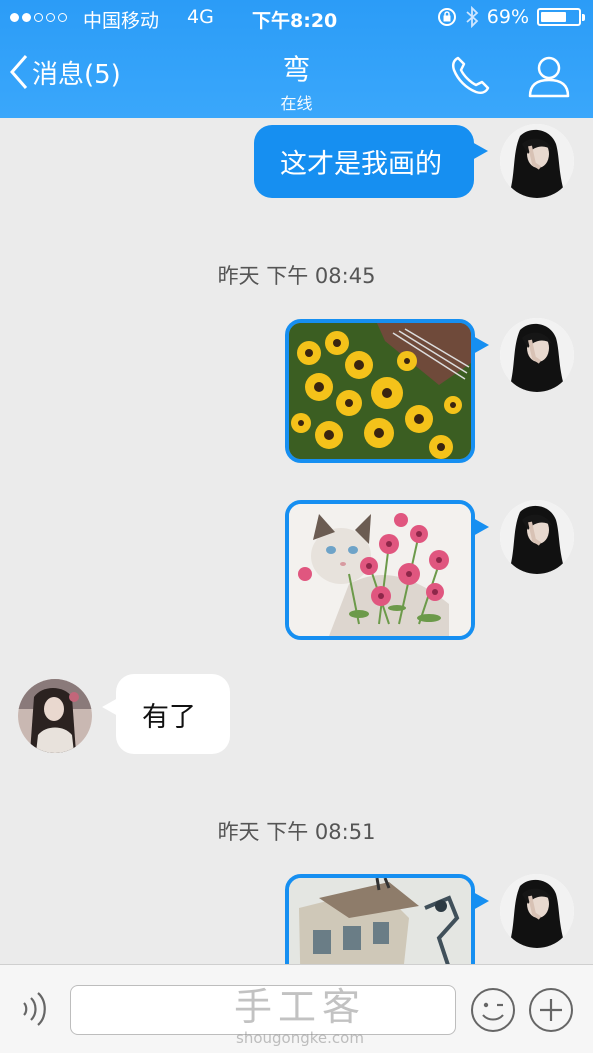 This screenshot has height=1053, width=593. I want to click on battery-icon, so click(561, 17).